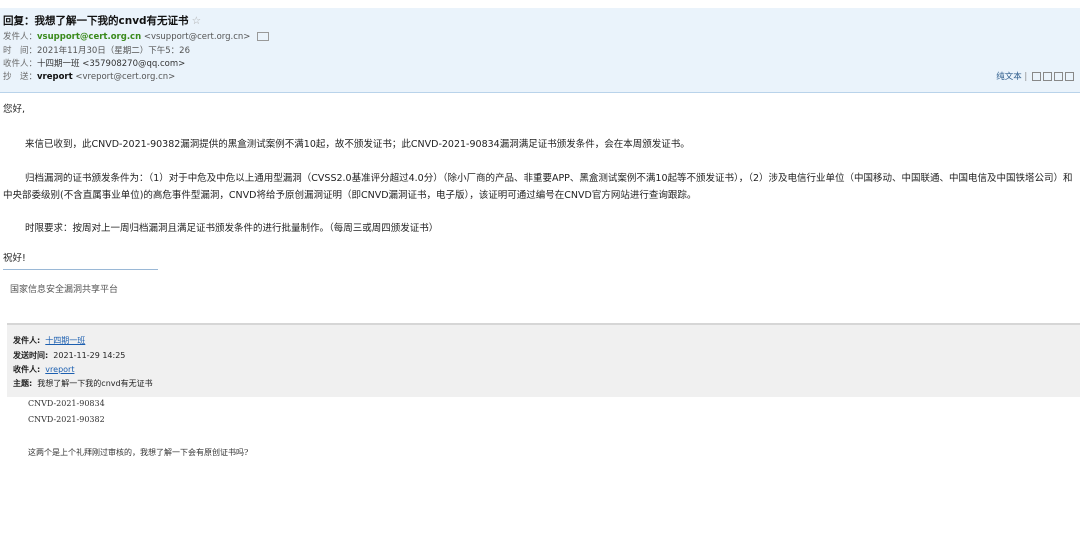 The height and width of the screenshot is (546, 1080). I want to click on cc-row: 抄 送：vreport <vreport@cert.org.cn>, so click(89, 77).